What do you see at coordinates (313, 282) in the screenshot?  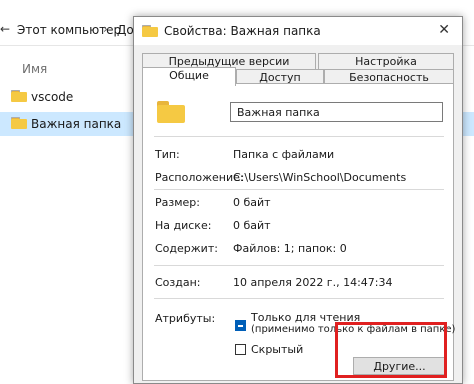 I see `created-value: 10 апреля 2022 г., 14:47:34` at bounding box center [313, 282].